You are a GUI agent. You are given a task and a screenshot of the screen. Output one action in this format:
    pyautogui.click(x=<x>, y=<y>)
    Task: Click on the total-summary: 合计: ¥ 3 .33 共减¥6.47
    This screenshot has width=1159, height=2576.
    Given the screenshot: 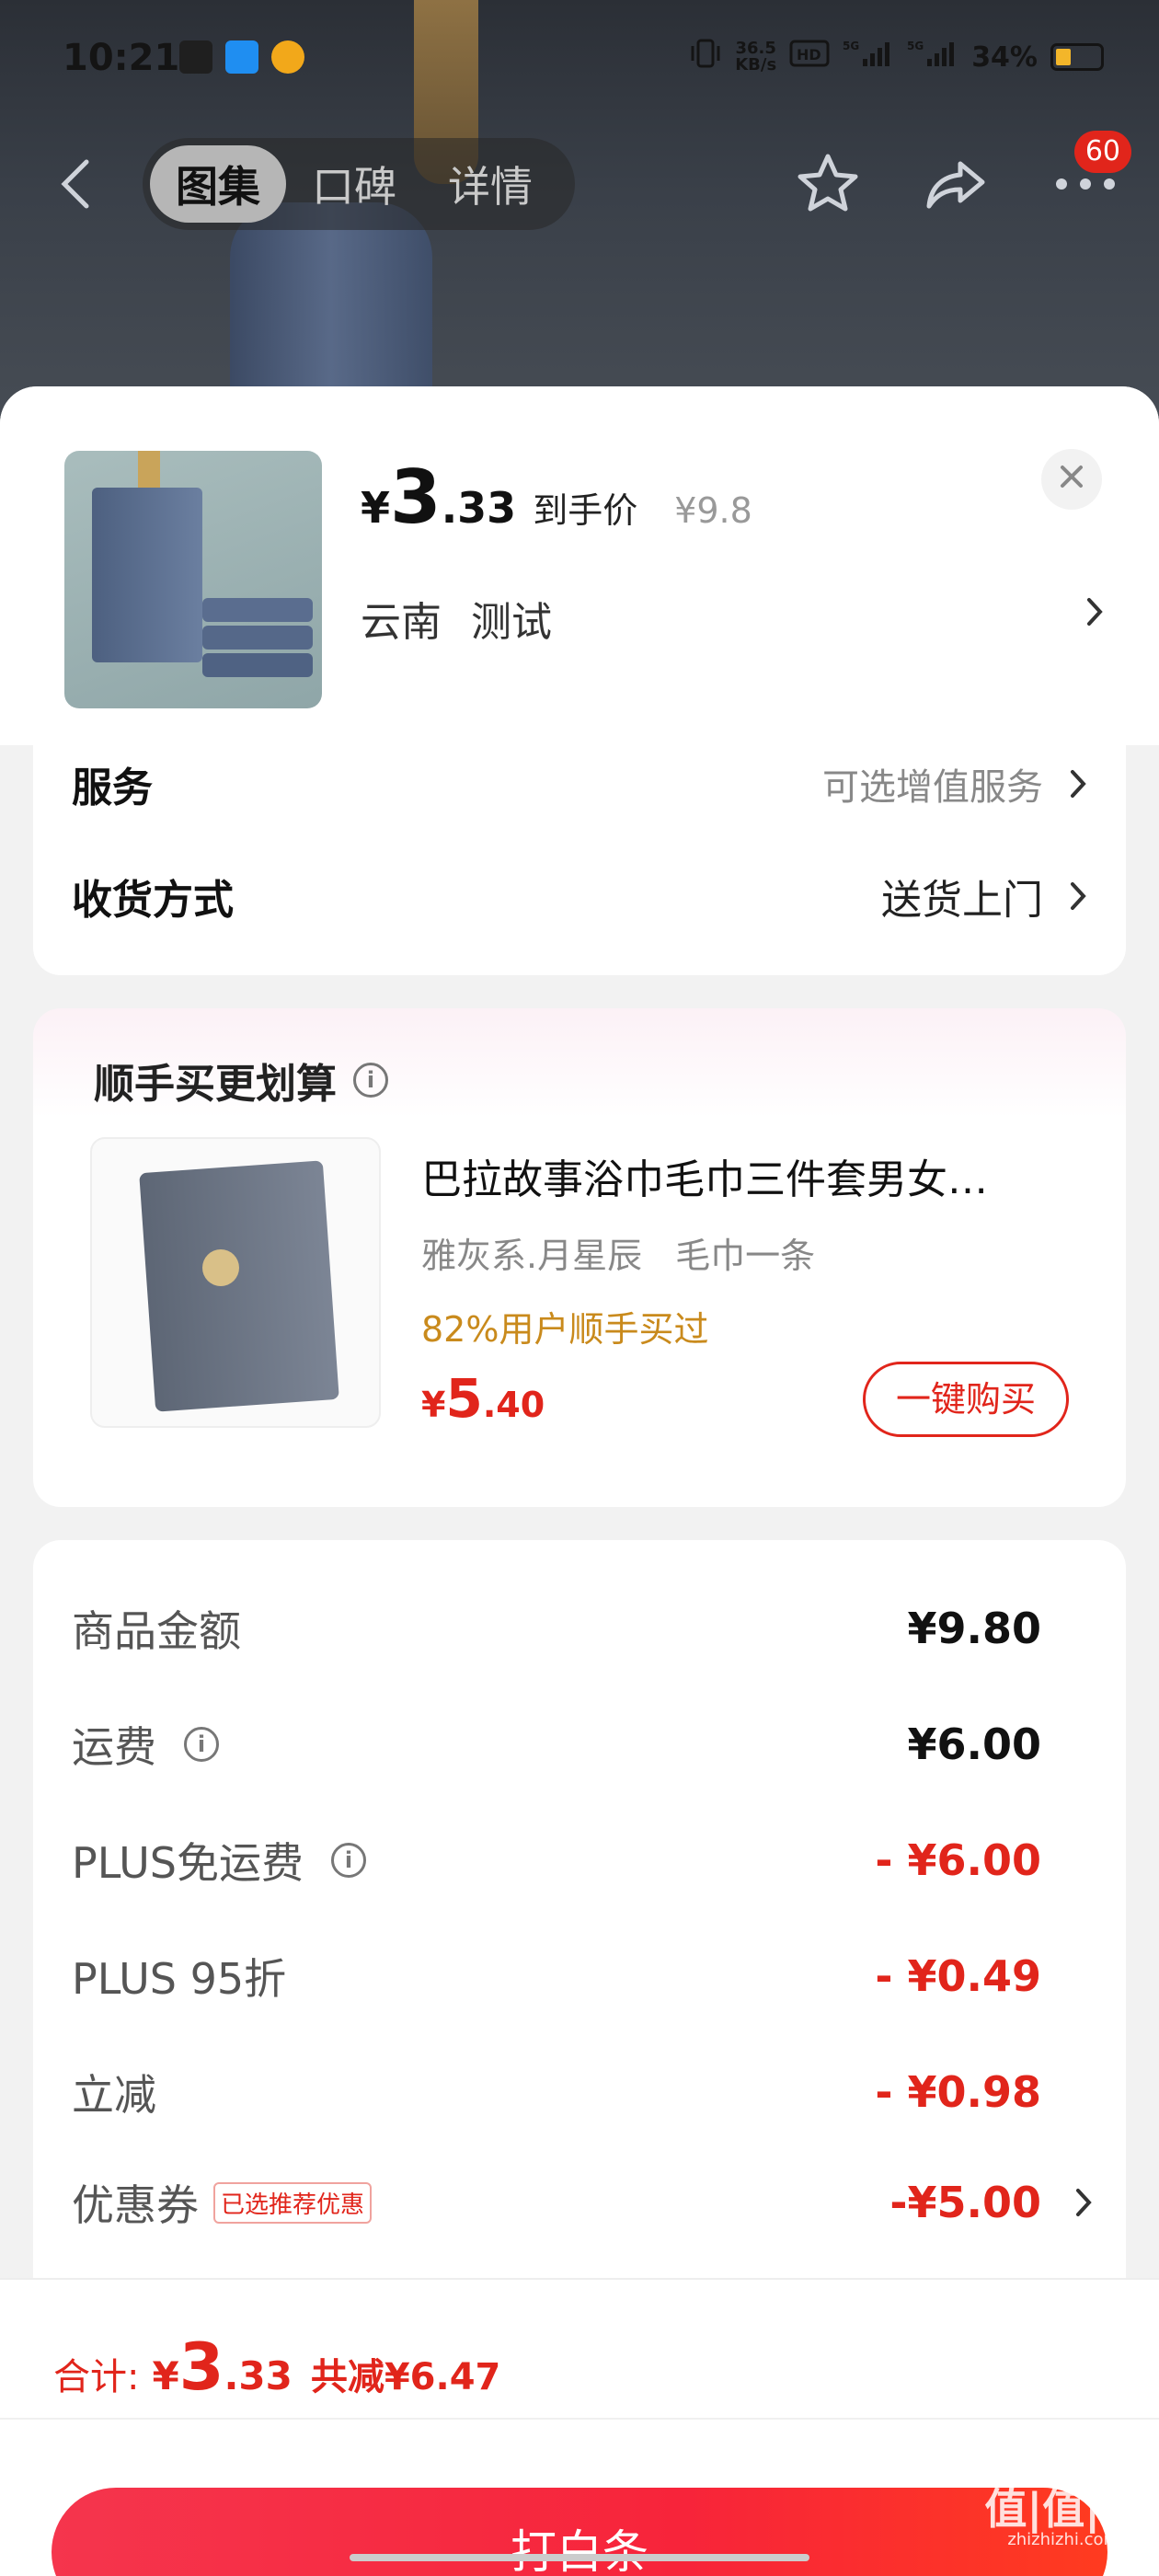 What is the action you would take?
    pyautogui.click(x=276, y=2367)
    